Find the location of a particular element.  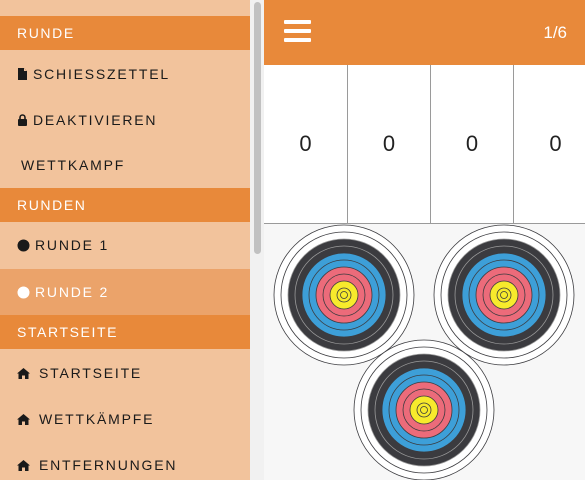

menu-item-wettkaempfe: WETTKÄMPFE is located at coordinates (125, 419).